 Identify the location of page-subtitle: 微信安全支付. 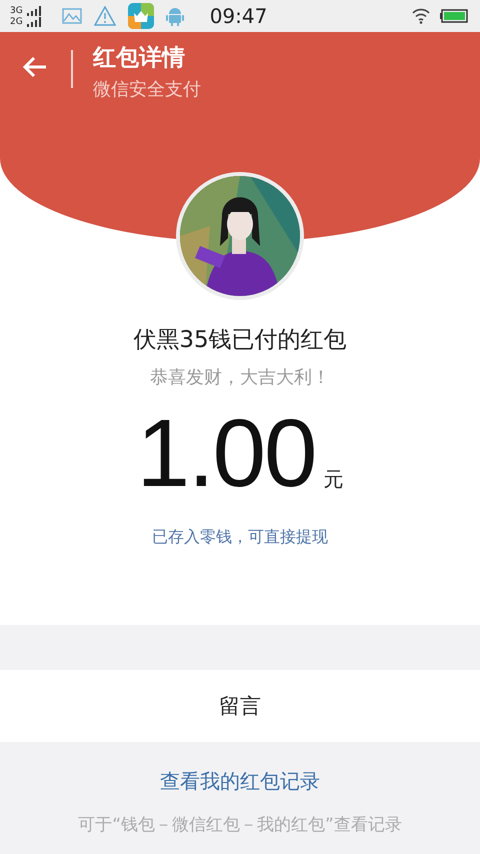
(147, 89).